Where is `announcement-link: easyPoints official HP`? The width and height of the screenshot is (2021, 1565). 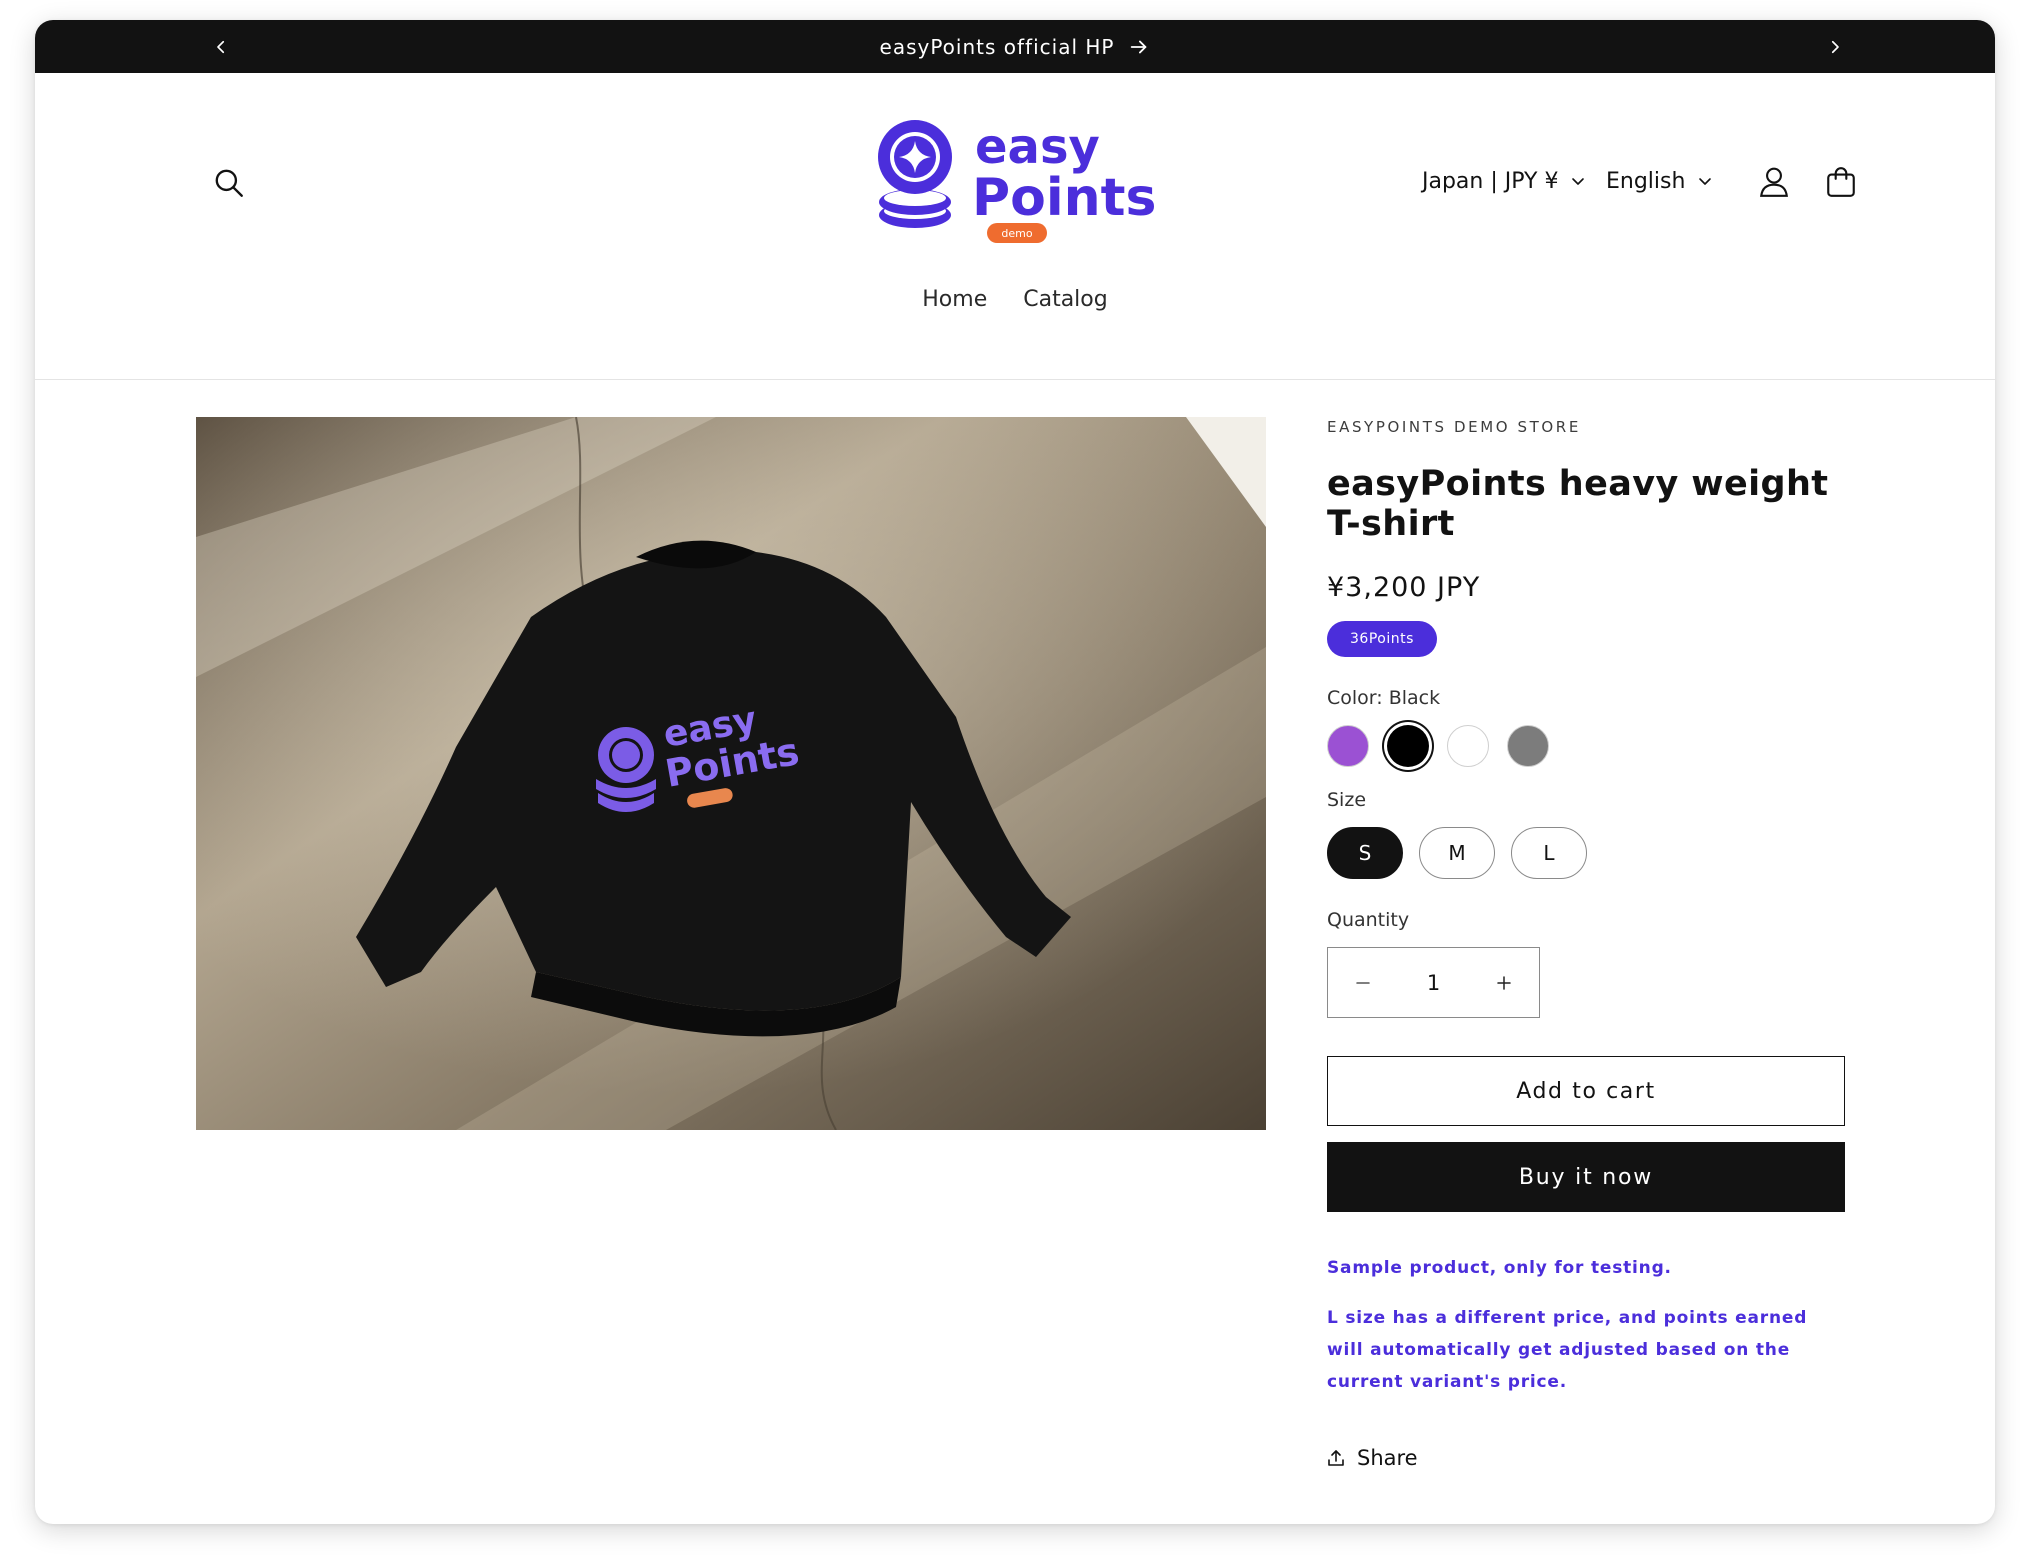
announcement-link: easyPoints official HP is located at coordinates (1015, 46).